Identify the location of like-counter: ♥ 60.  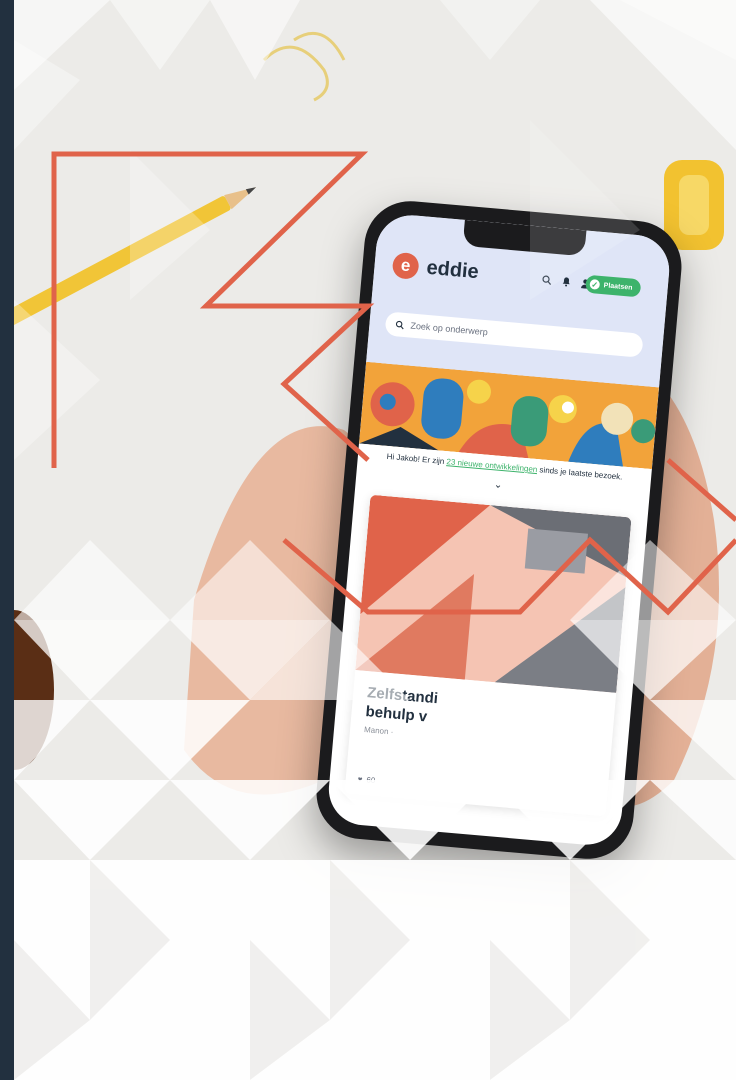
(366, 780).